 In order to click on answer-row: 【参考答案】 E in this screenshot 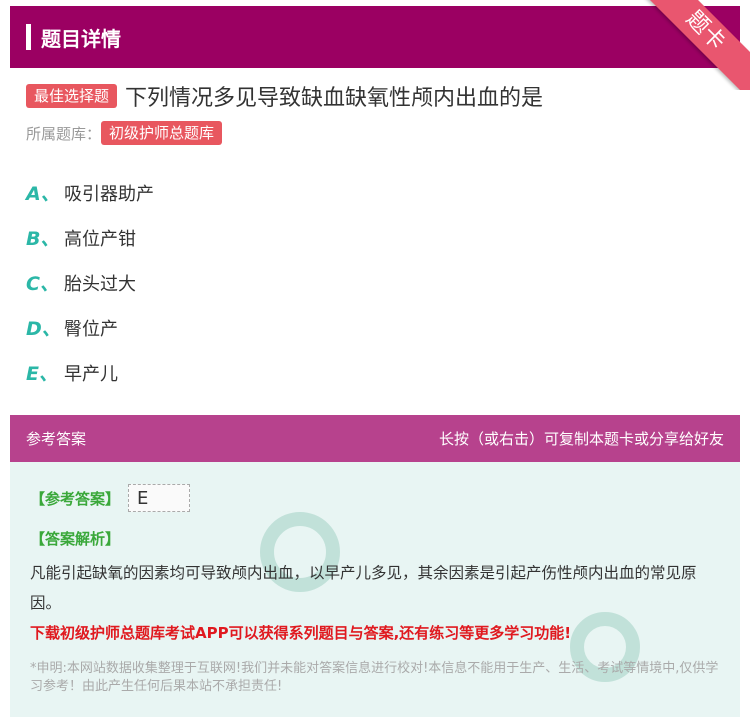, I will do `click(110, 498)`.